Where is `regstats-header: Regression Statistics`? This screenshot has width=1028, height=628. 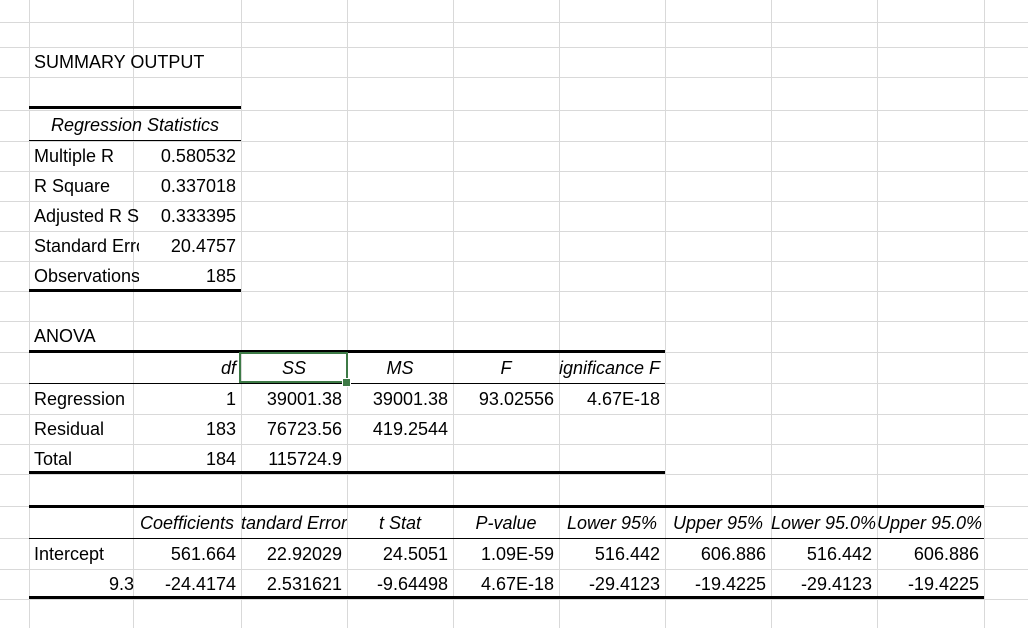 regstats-header: Regression Statistics is located at coordinates (135, 125).